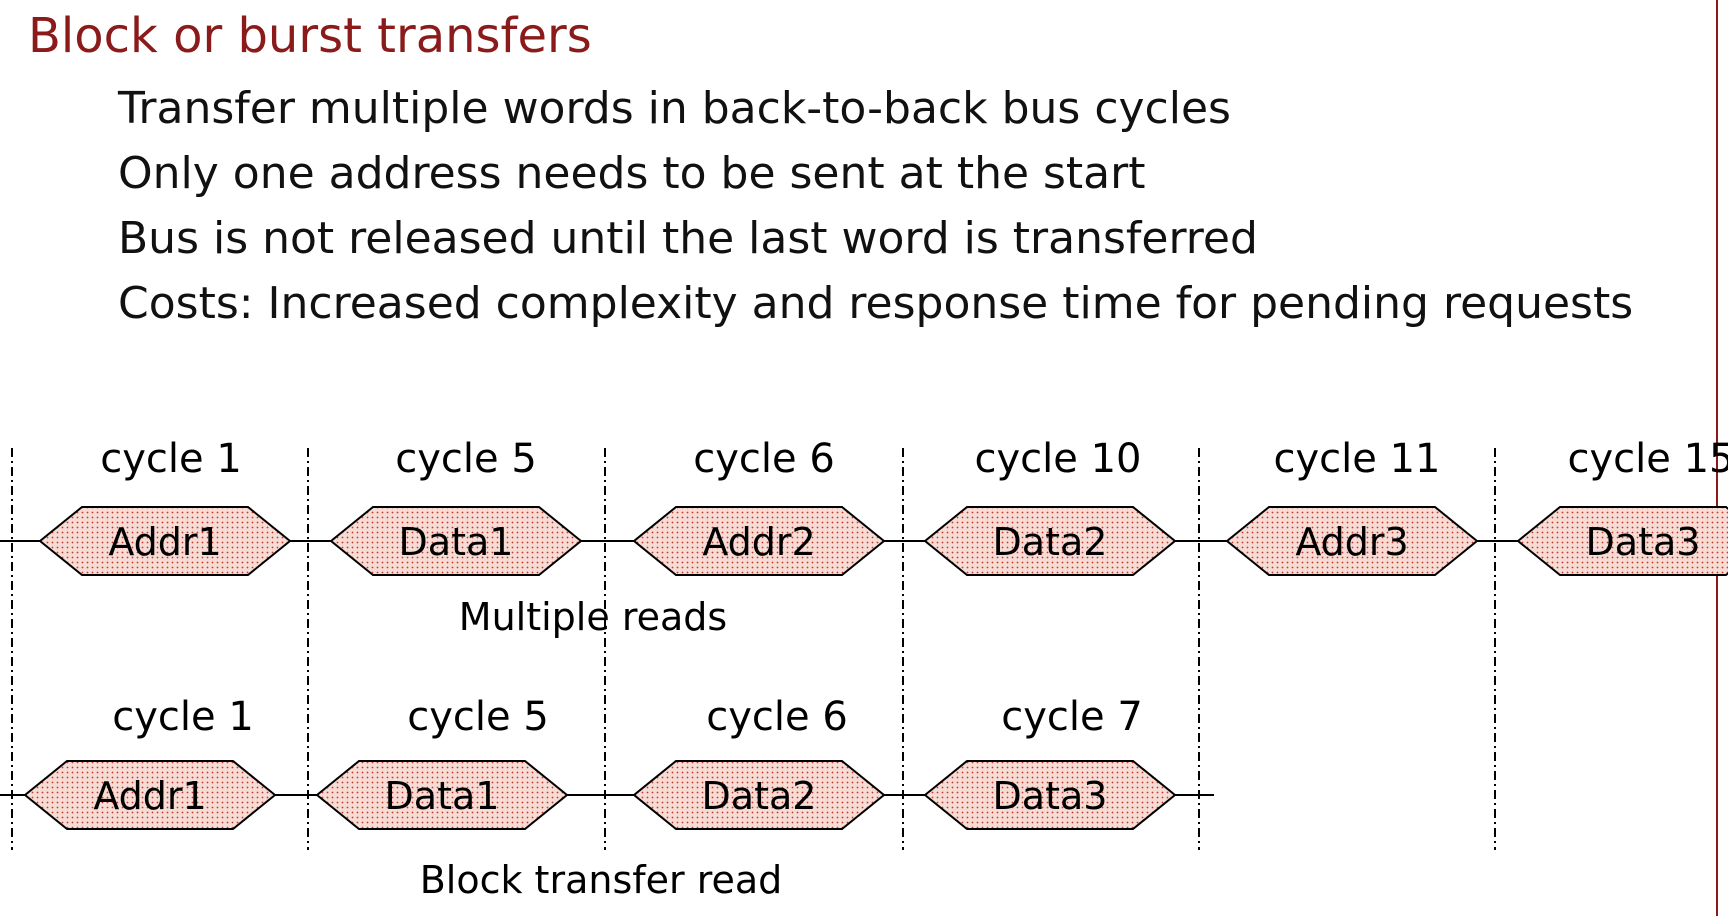  I want to click on block-transfer-caption: Block transfer read, so click(601, 880).